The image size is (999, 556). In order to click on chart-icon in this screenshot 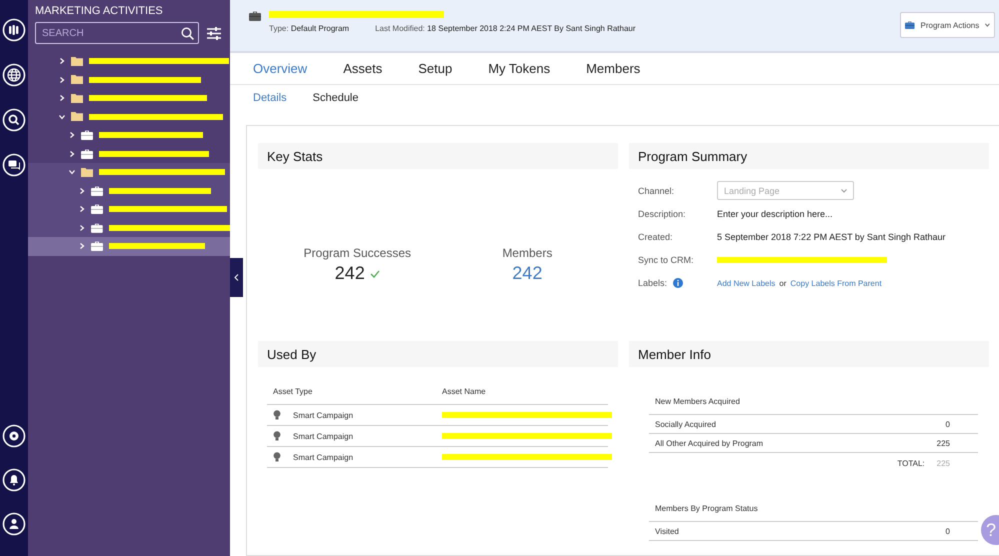, I will do `click(14, 30)`.